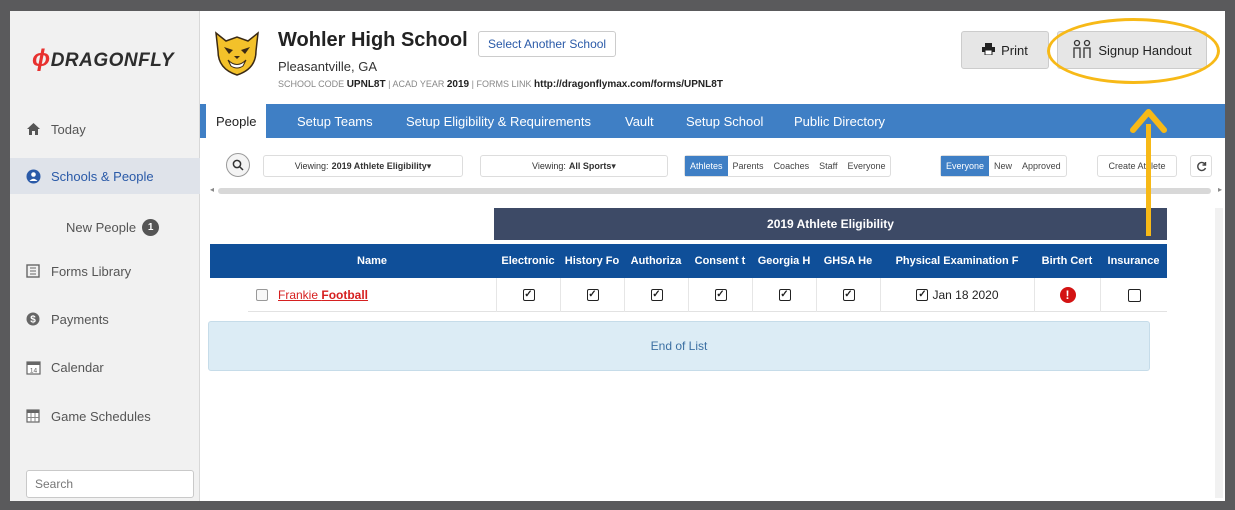  I want to click on physical-date: Jan 18 2020, so click(965, 295).